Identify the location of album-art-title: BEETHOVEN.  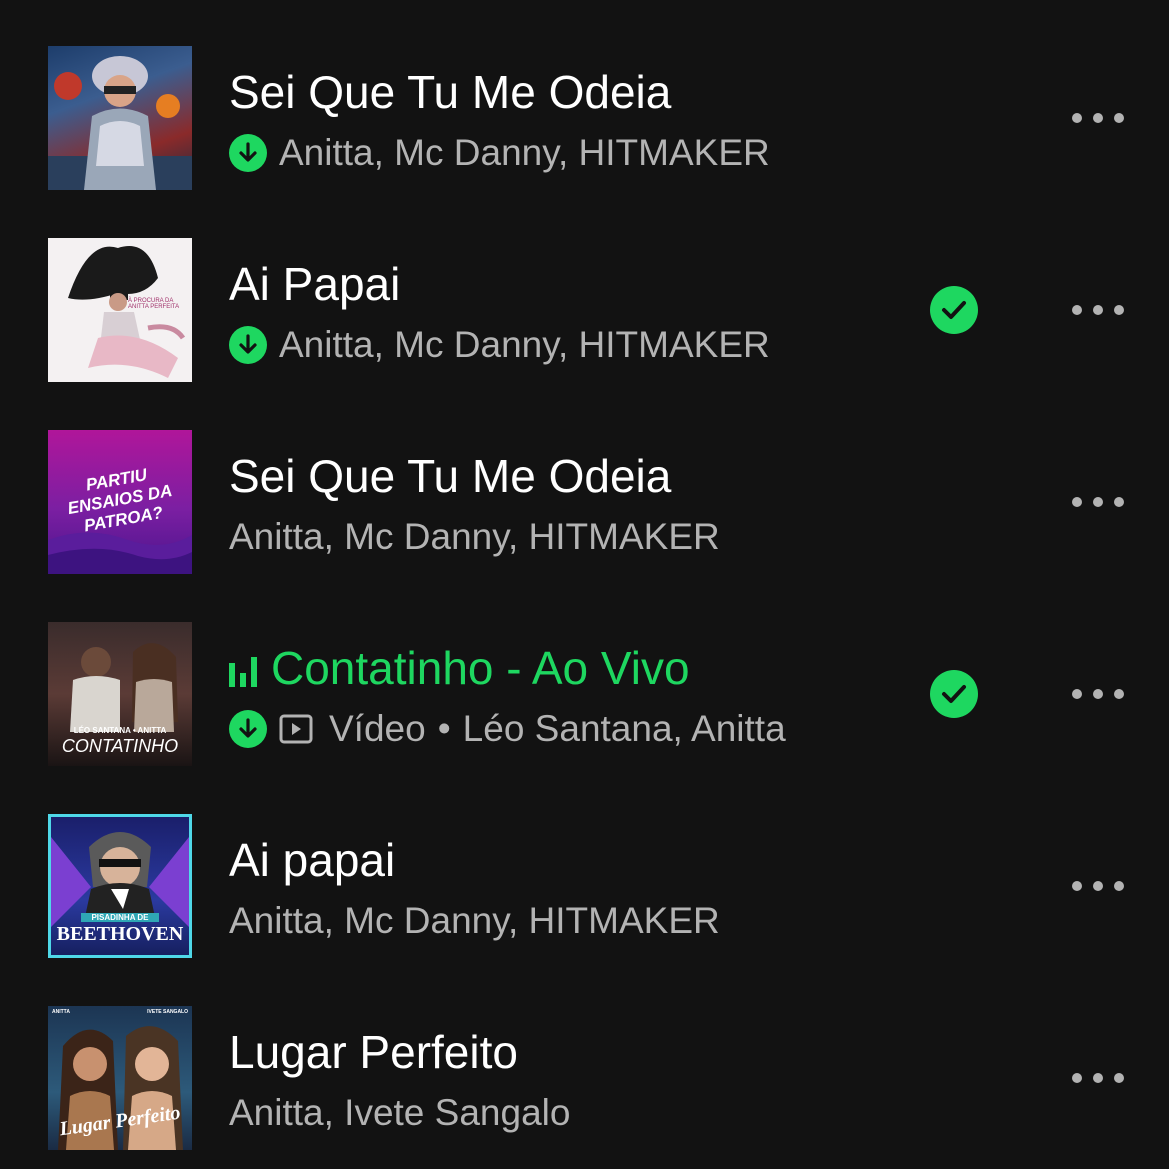
(120, 934).